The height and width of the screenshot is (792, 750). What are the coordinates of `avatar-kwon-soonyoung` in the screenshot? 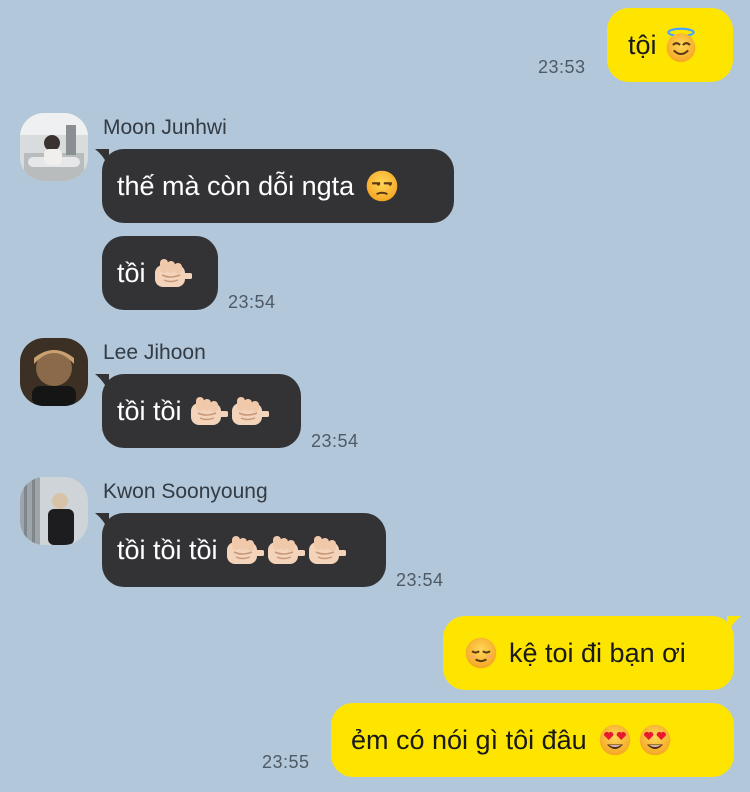 It's located at (54, 511).